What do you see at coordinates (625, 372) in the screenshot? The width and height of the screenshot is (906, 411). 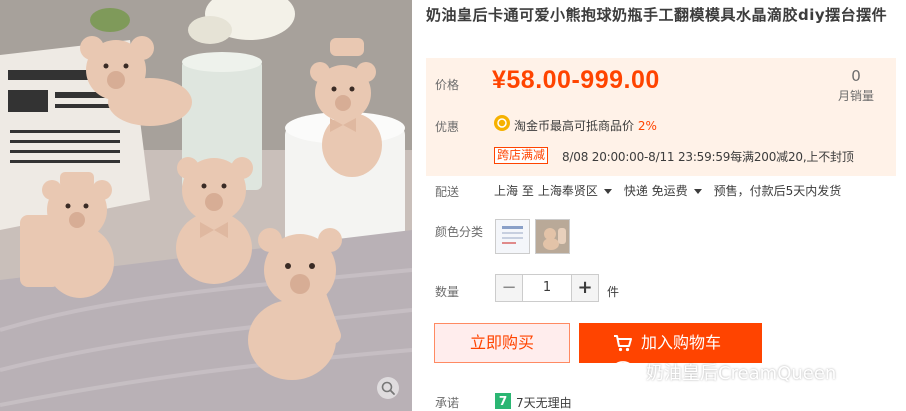 I see `wechat-icon` at bounding box center [625, 372].